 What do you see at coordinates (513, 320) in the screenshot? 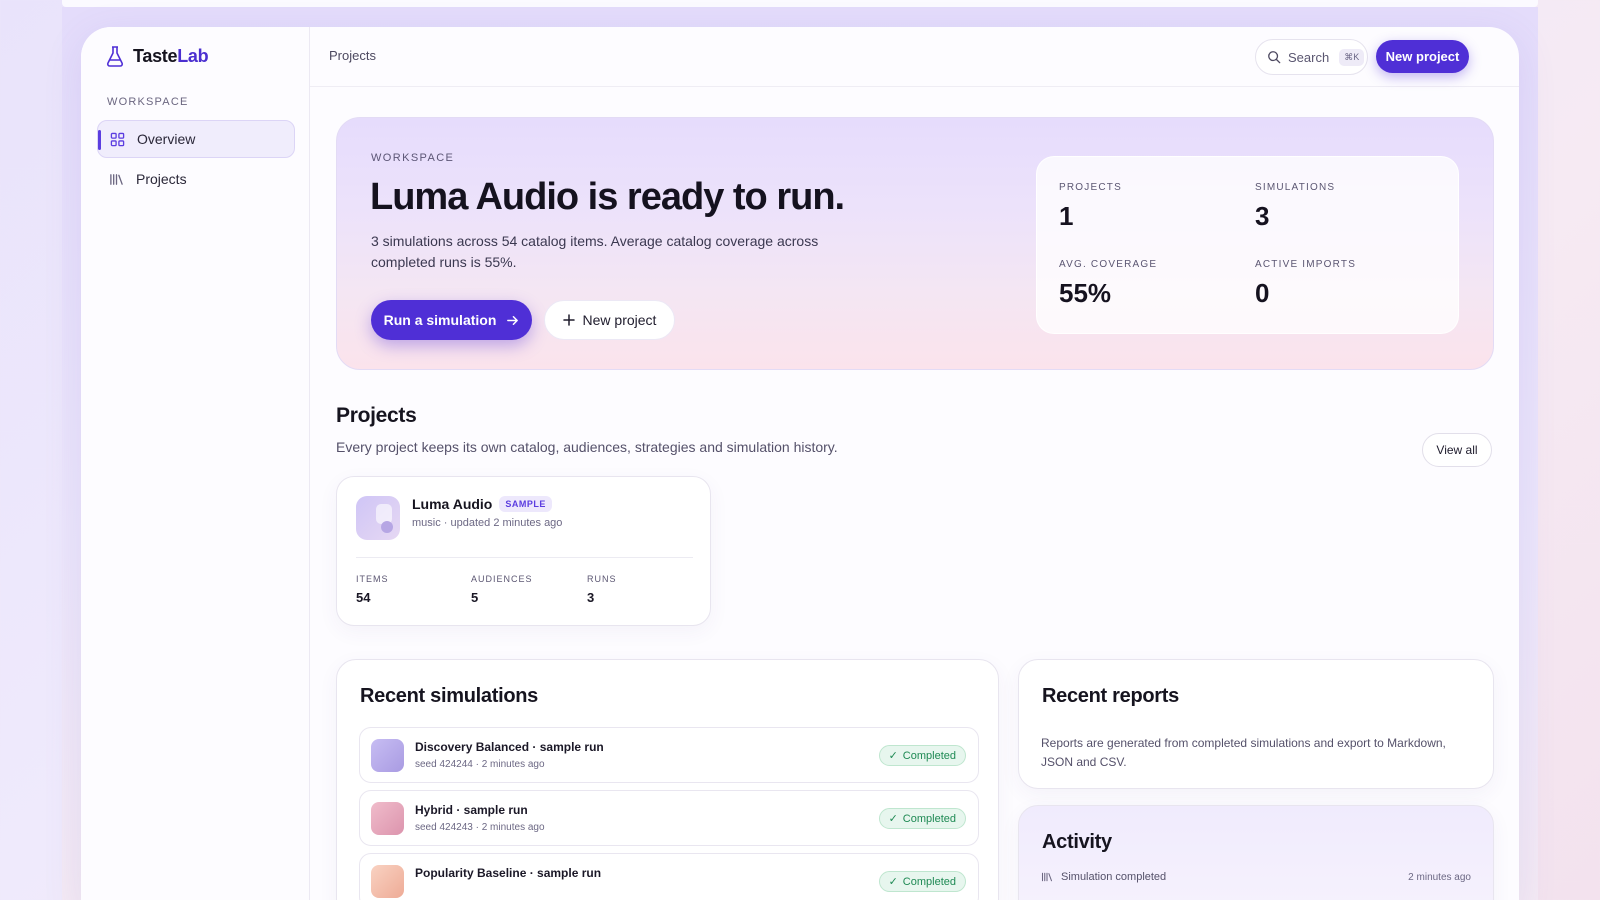
I see `arrow-right-icon` at bounding box center [513, 320].